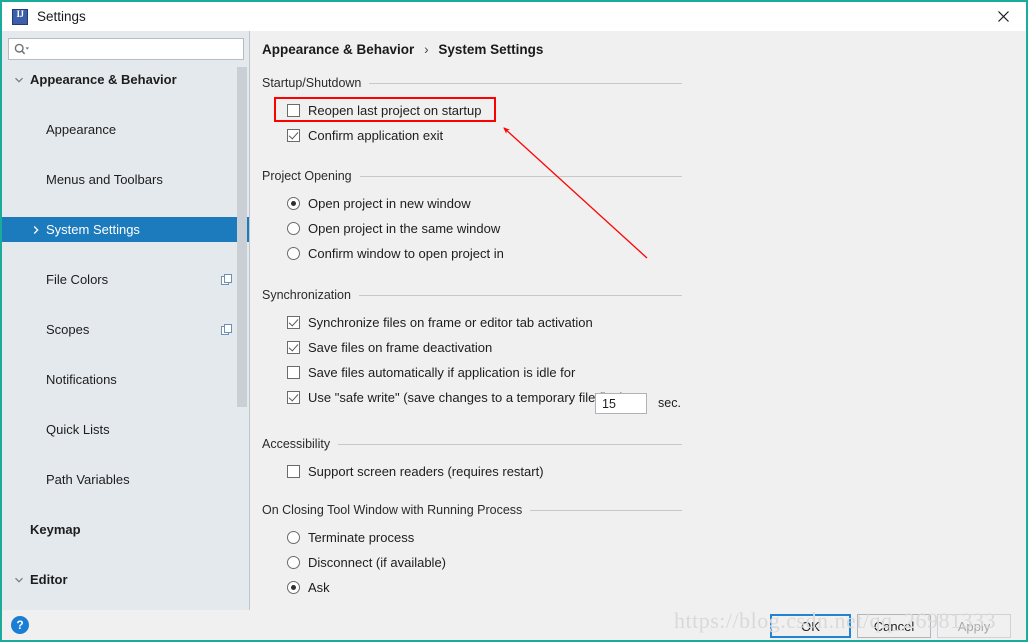 This screenshot has width=1028, height=642. What do you see at coordinates (126, 229) in the screenshot?
I see `sidebar-item-system-settings: System Settings` at bounding box center [126, 229].